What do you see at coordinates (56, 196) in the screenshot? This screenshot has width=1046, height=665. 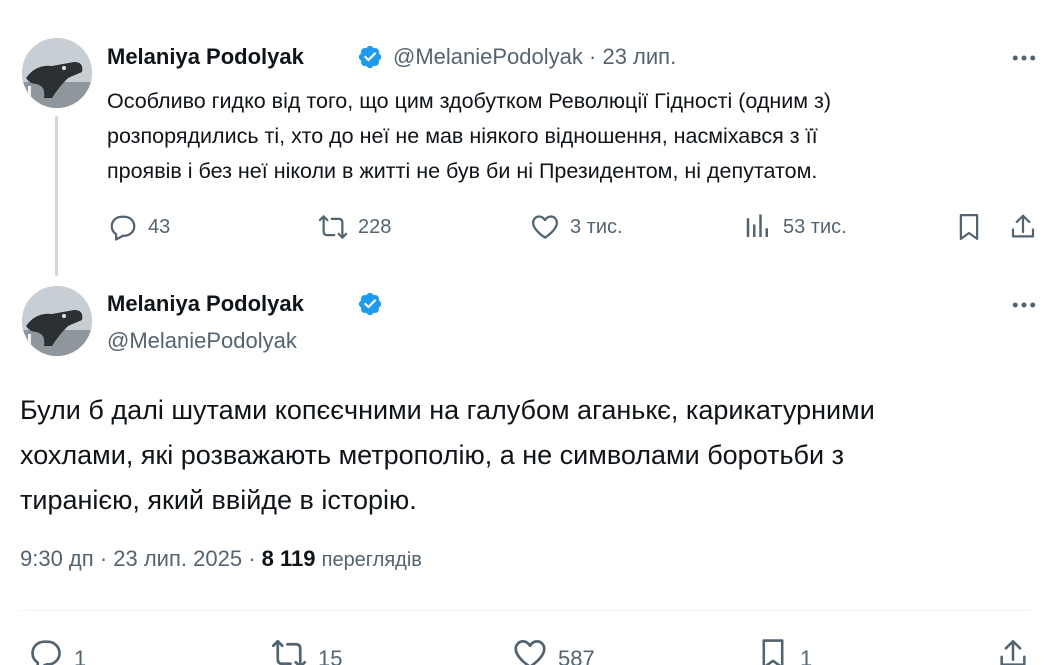 I see `thread-connector-line` at bounding box center [56, 196].